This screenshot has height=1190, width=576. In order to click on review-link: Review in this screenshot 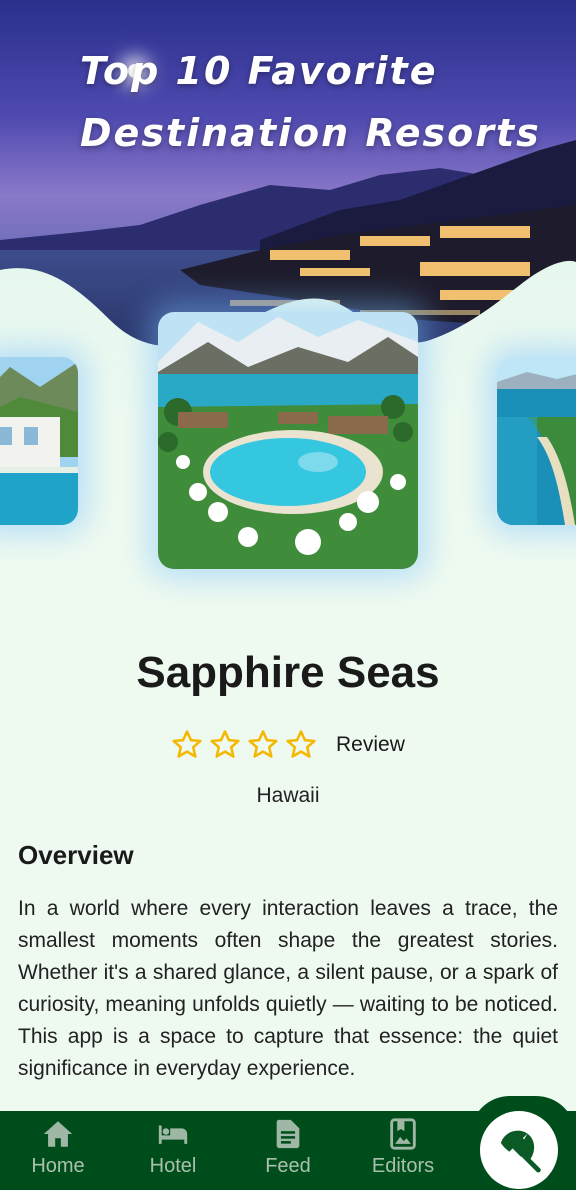, I will do `click(370, 745)`.